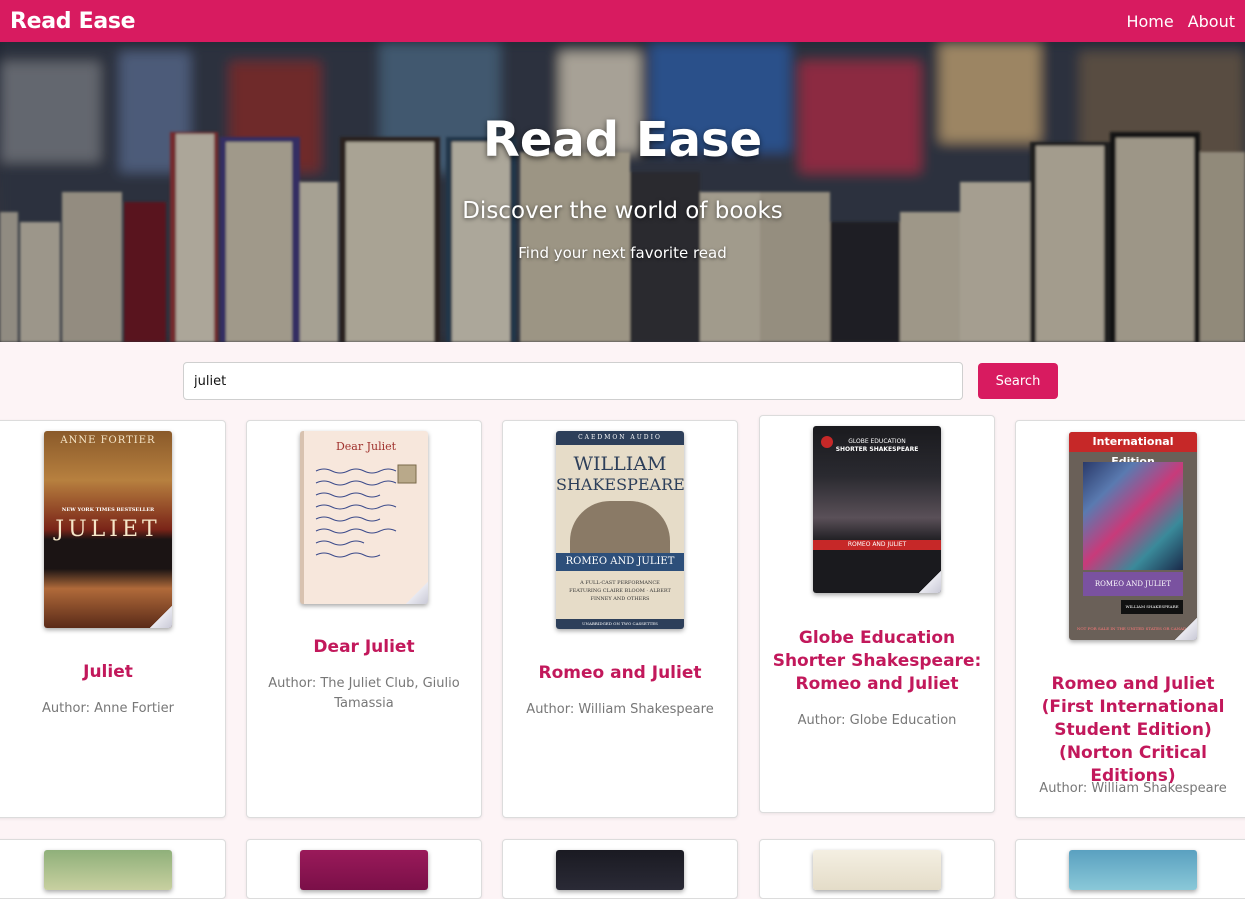 This screenshot has height=899, width=1245. Describe the element at coordinates (108, 672) in the screenshot. I see `book-title: Juliet` at that location.